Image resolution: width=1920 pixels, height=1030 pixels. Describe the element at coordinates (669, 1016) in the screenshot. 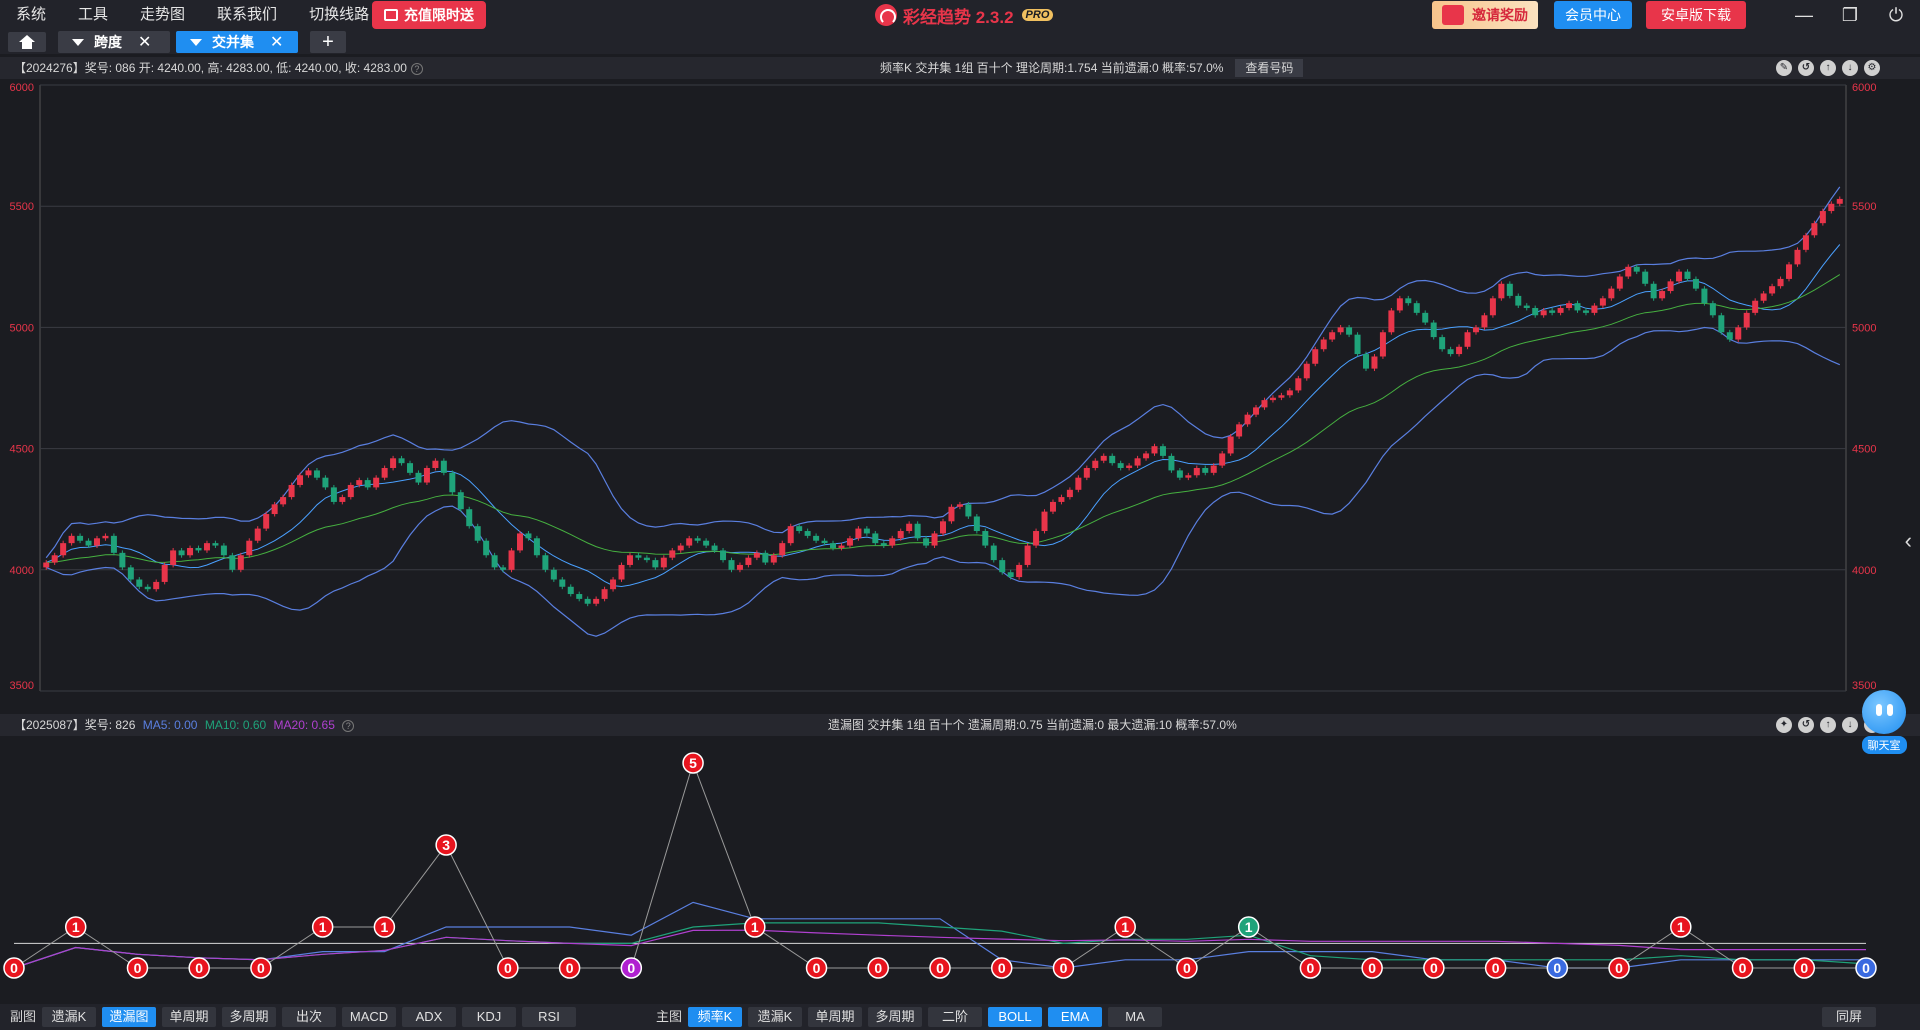

I see `main-chart-label: 主图` at that location.